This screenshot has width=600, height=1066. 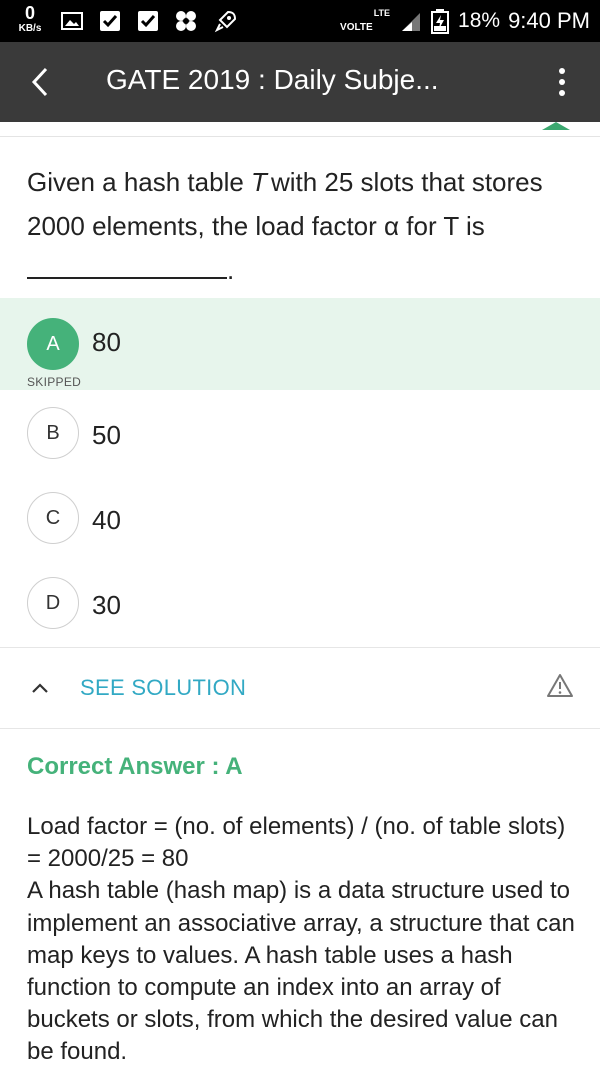 I want to click on clock: 9:40 PM, so click(x=549, y=20).